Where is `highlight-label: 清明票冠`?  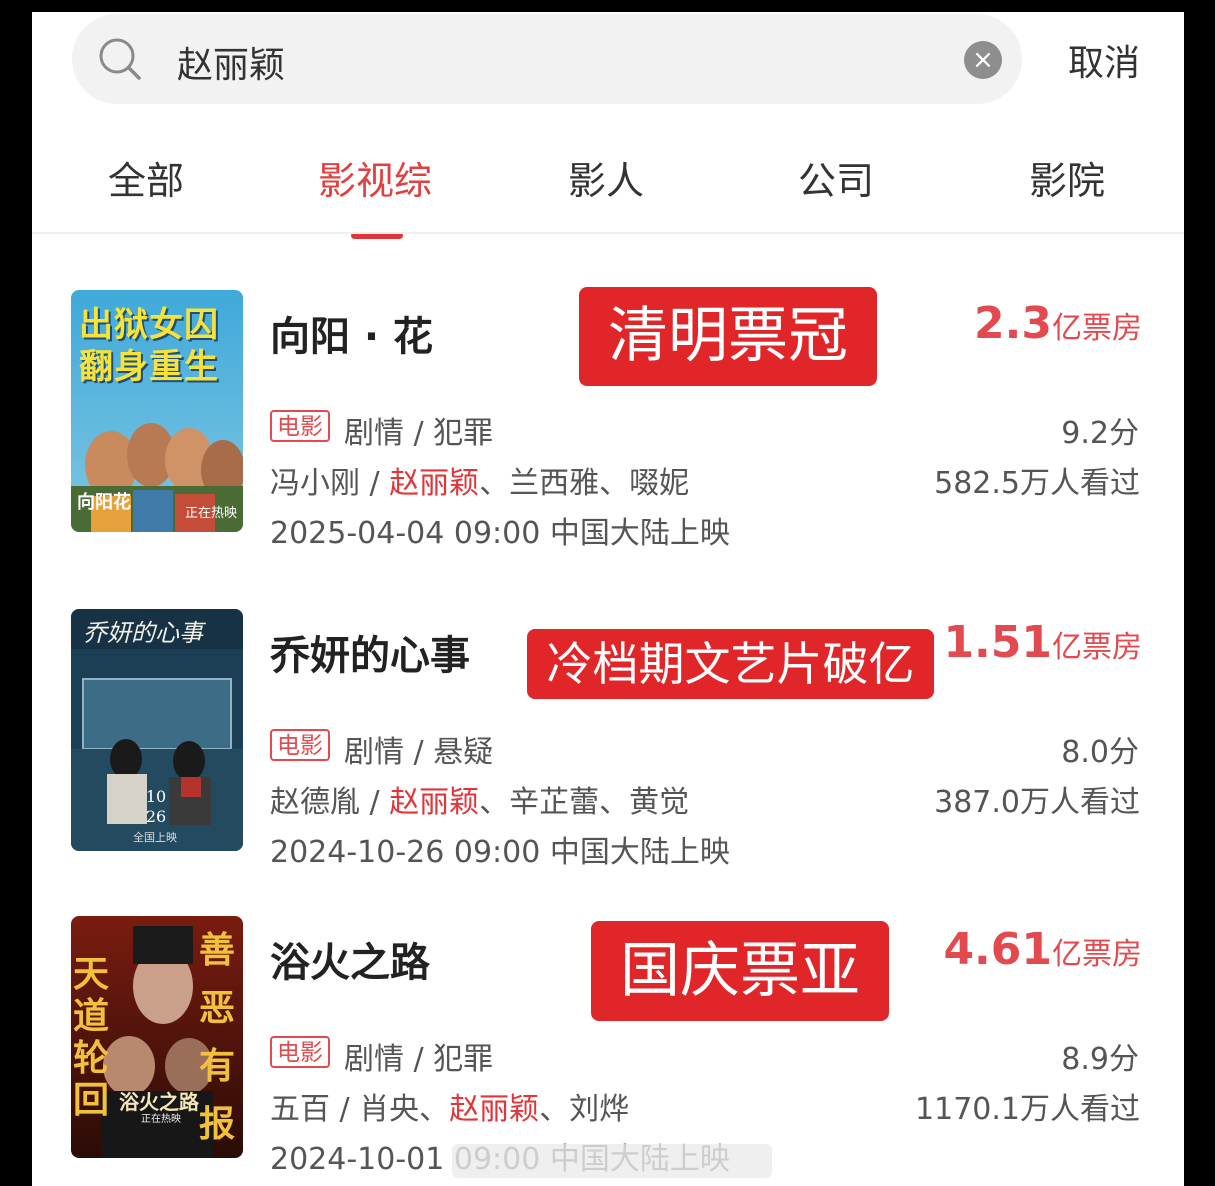
highlight-label: 清明票冠 is located at coordinates (728, 336).